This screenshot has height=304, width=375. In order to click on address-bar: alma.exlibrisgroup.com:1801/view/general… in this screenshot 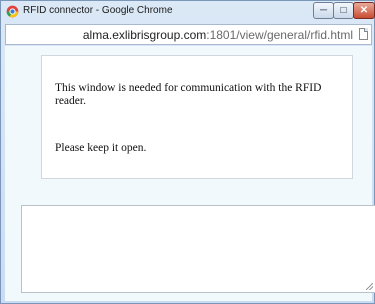, I will do `click(188, 34)`.